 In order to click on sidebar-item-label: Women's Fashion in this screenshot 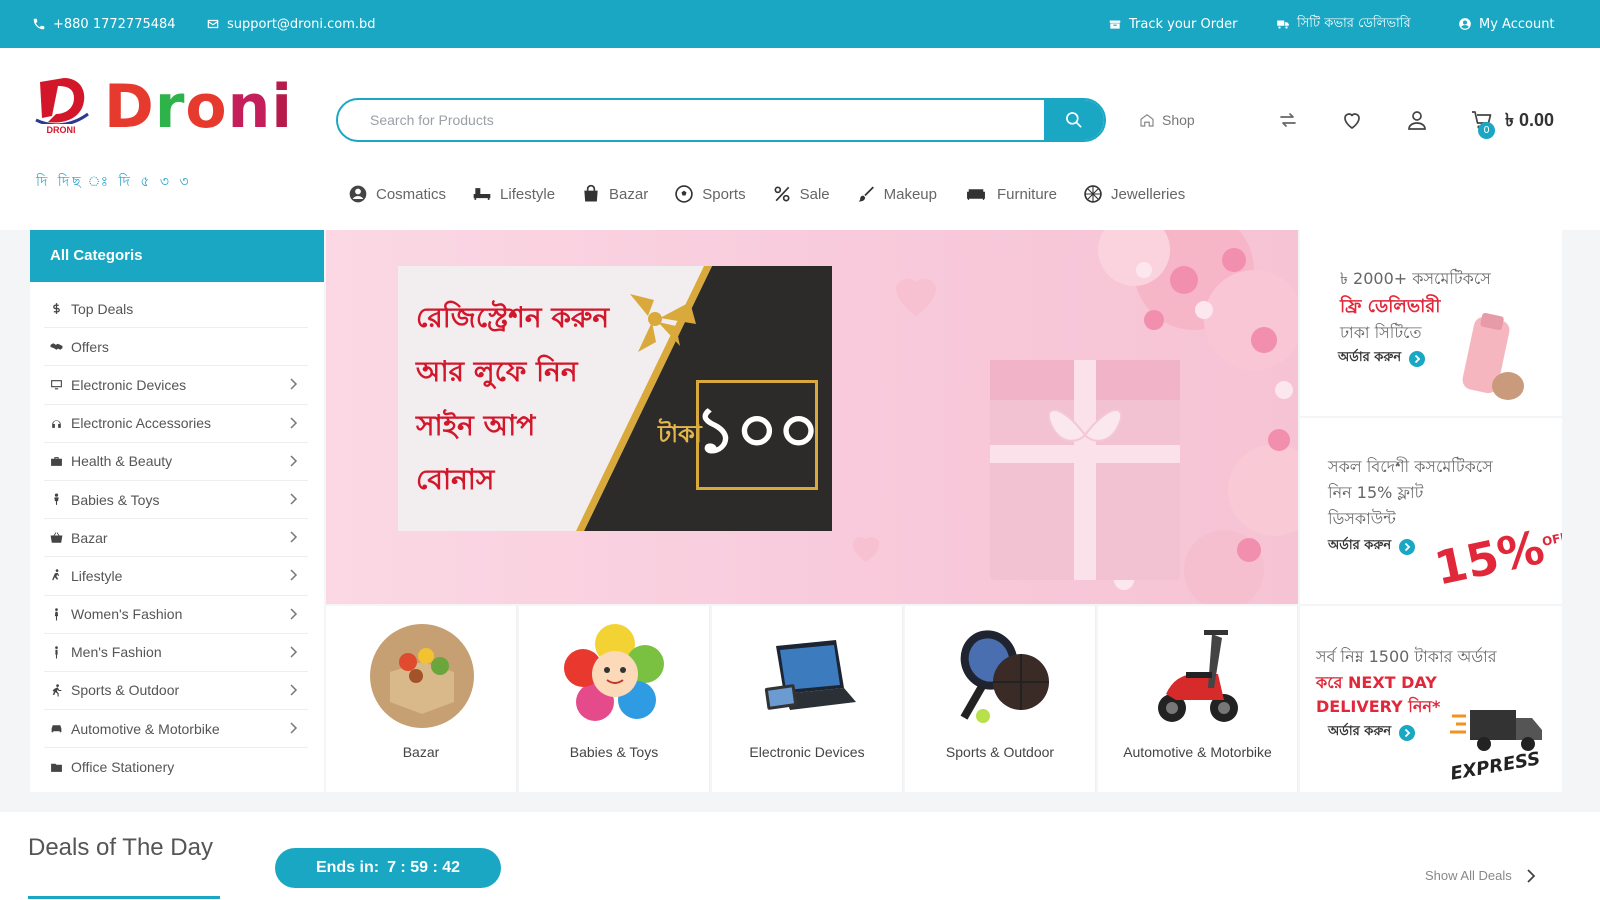, I will do `click(127, 614)`.